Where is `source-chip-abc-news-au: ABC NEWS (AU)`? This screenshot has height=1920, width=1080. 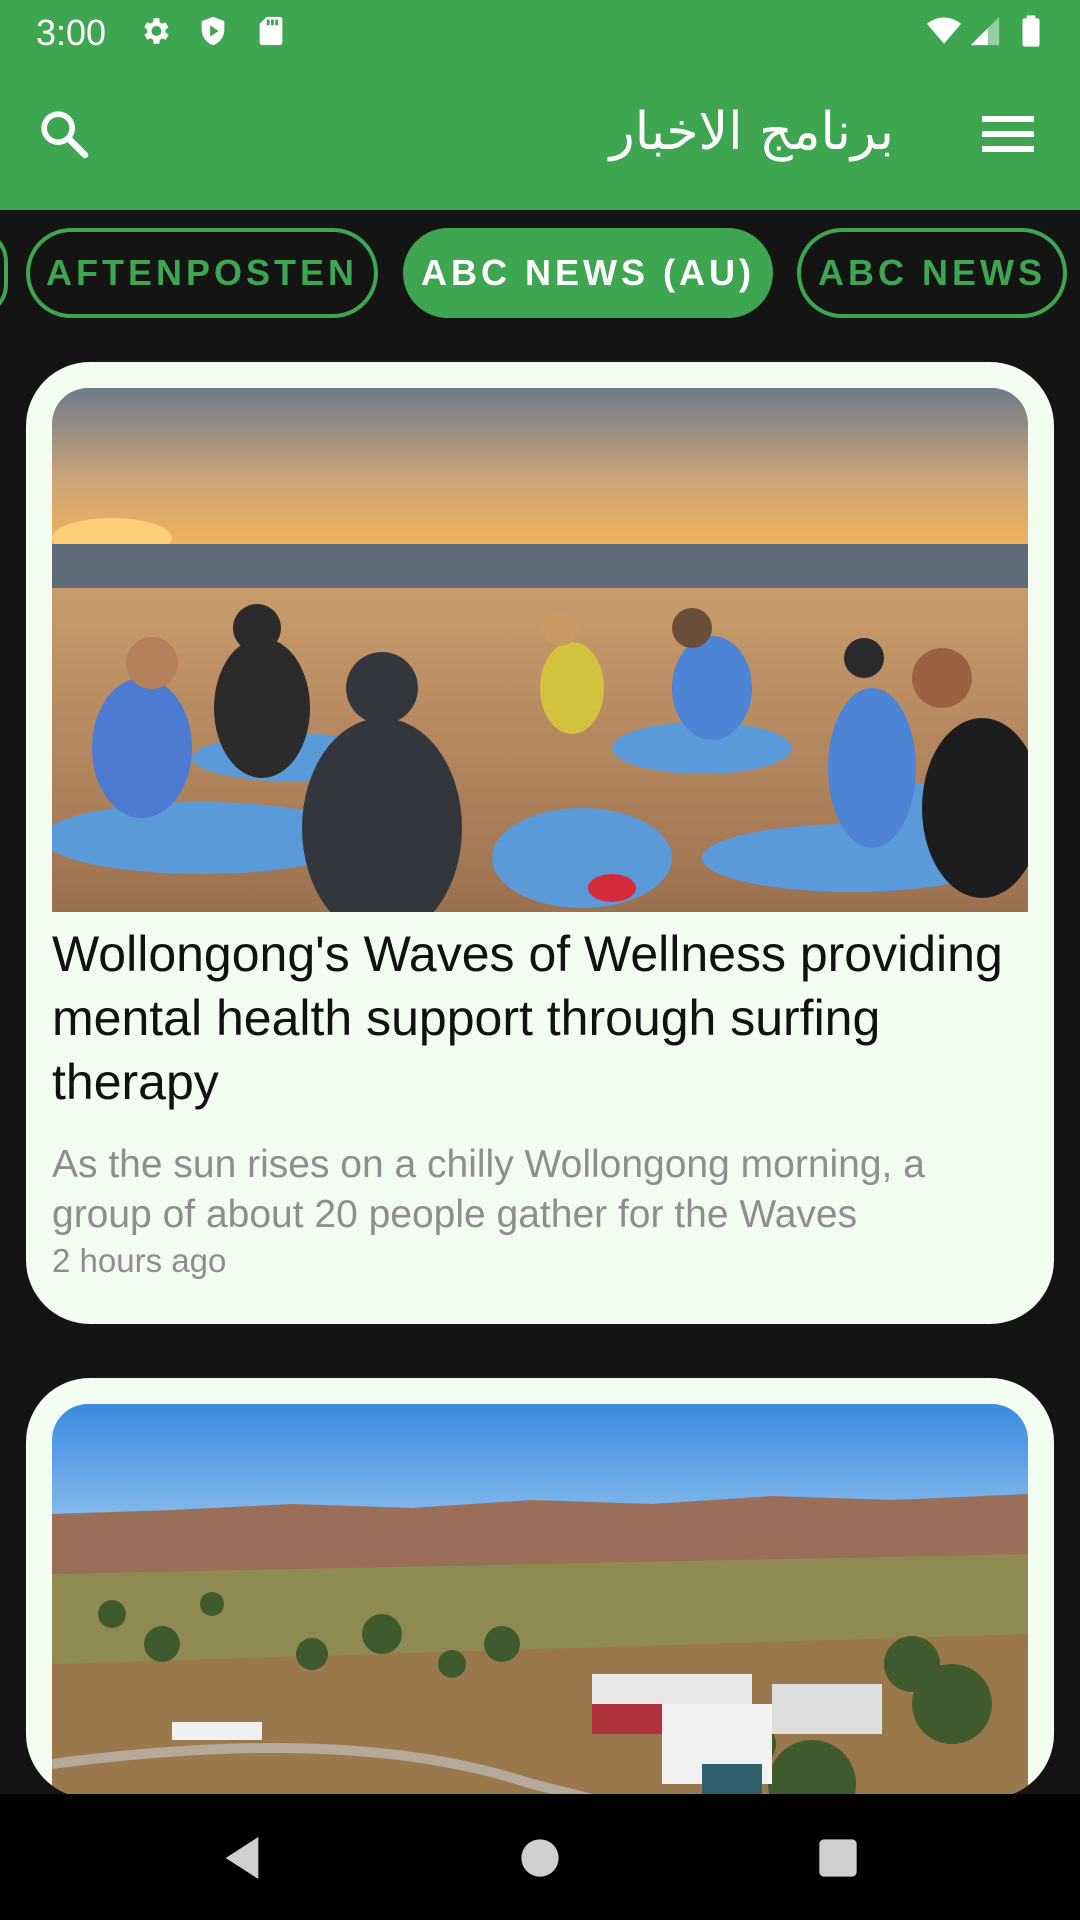 source-chip-abc-news-au: ABC NEWS (AU) is located at coordinates (588, 273).